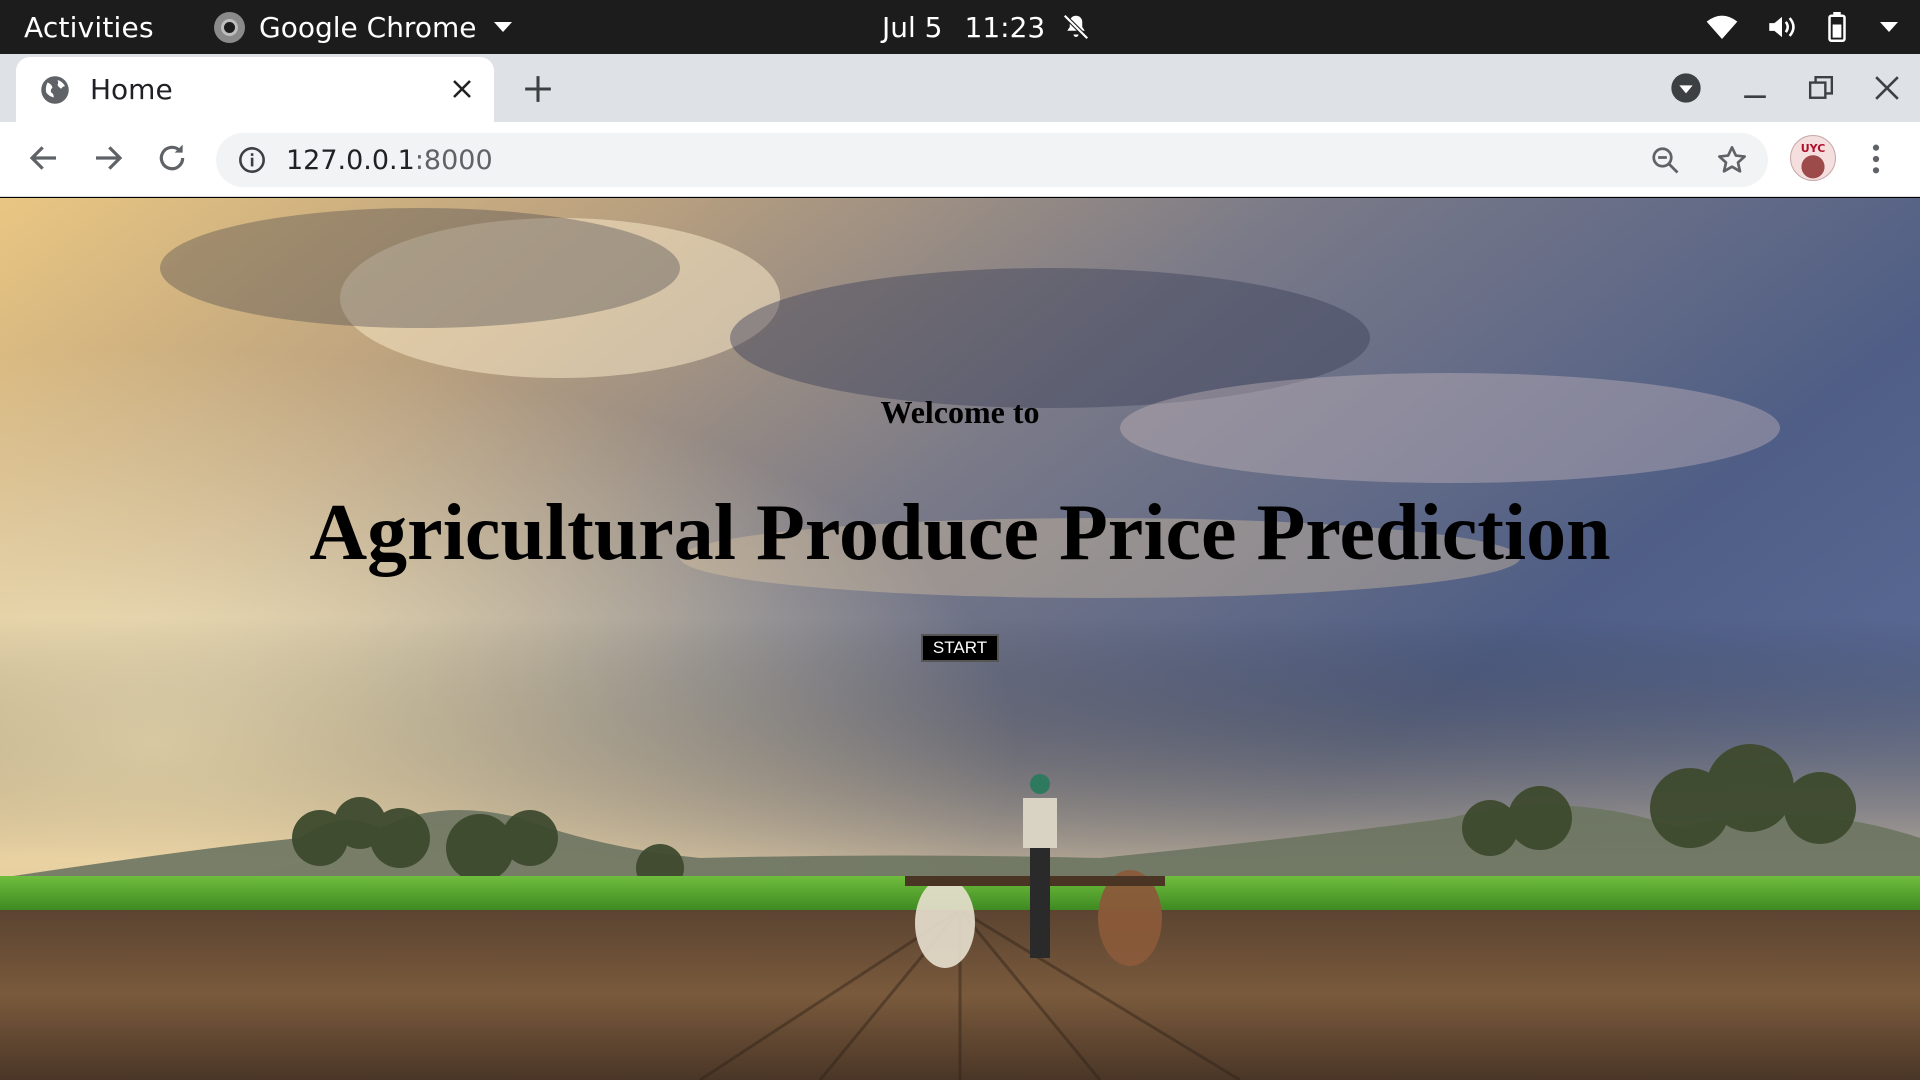 The height and width of the screenshot is (1080, 1920). Describe the element at coordinates (350, 160) in the screenshot. I see `url-host: 127.0.0.1` at that location.